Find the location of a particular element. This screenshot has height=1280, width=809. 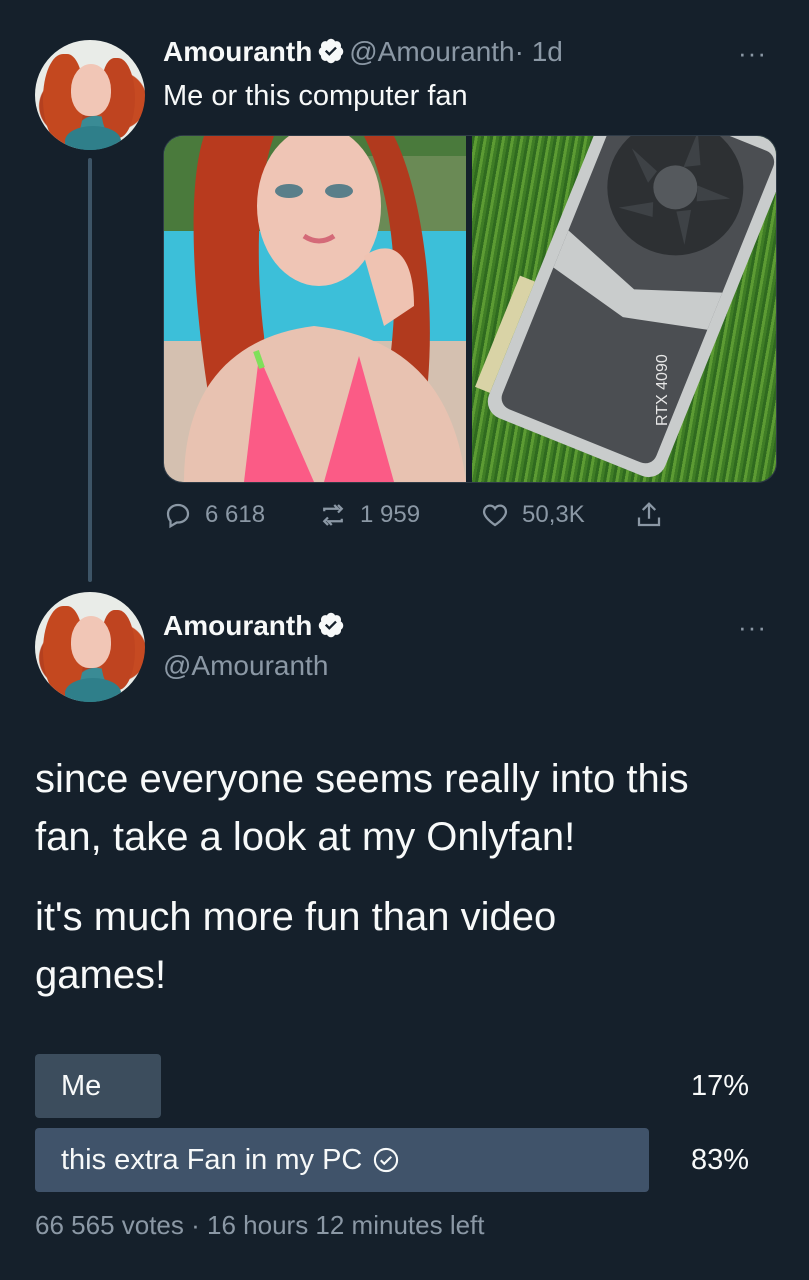

tweet-header: Amouranth @Amouranth· 1d is located at coordinates (363, 52).